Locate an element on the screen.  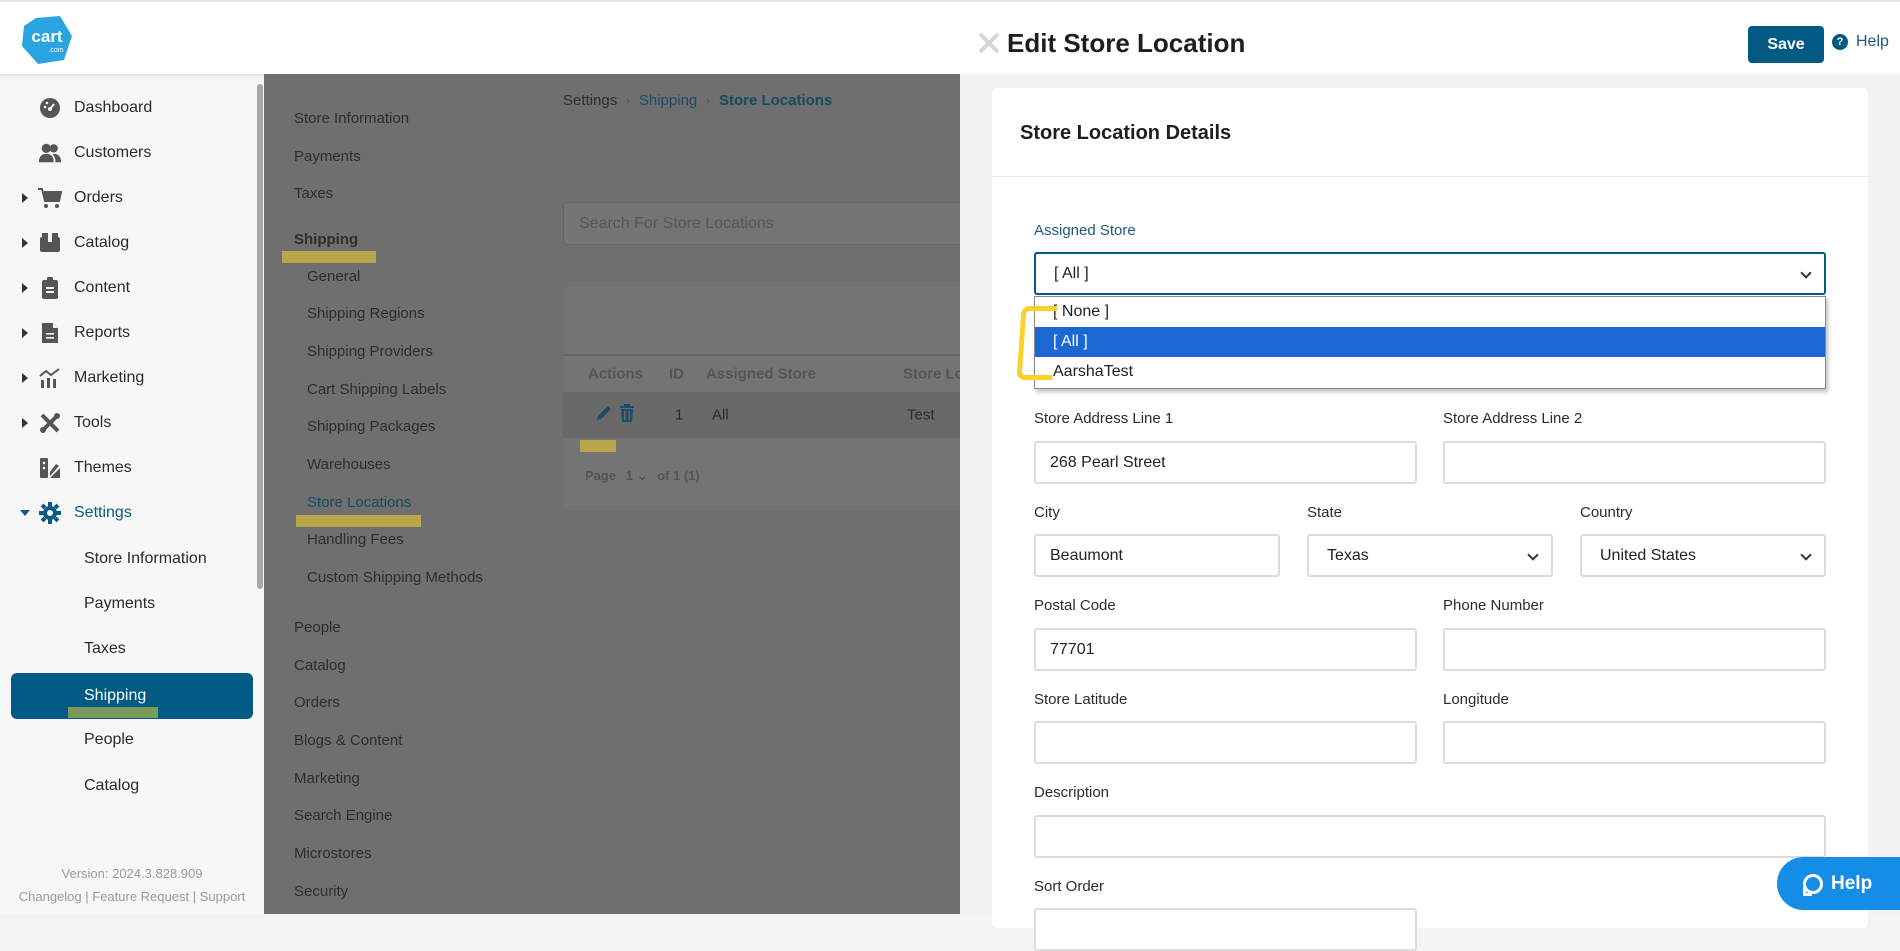
settings-nav-shipping: Shipping is located at coordinates (326, 239).